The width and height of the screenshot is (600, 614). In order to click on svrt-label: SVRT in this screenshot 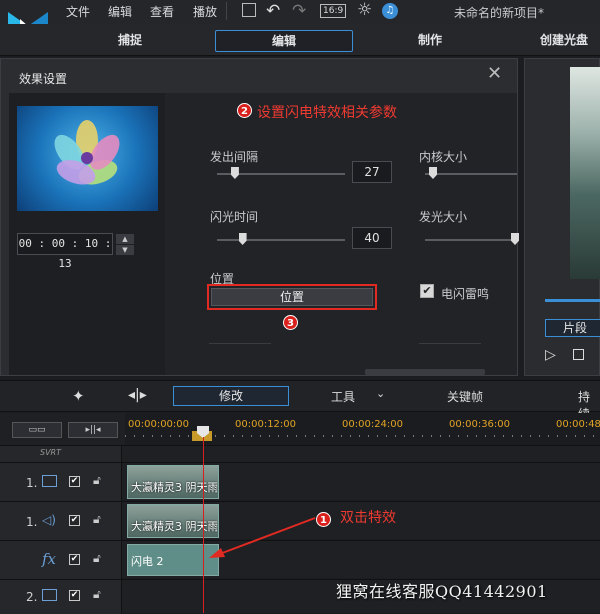, I will do `click(50, 452)`.